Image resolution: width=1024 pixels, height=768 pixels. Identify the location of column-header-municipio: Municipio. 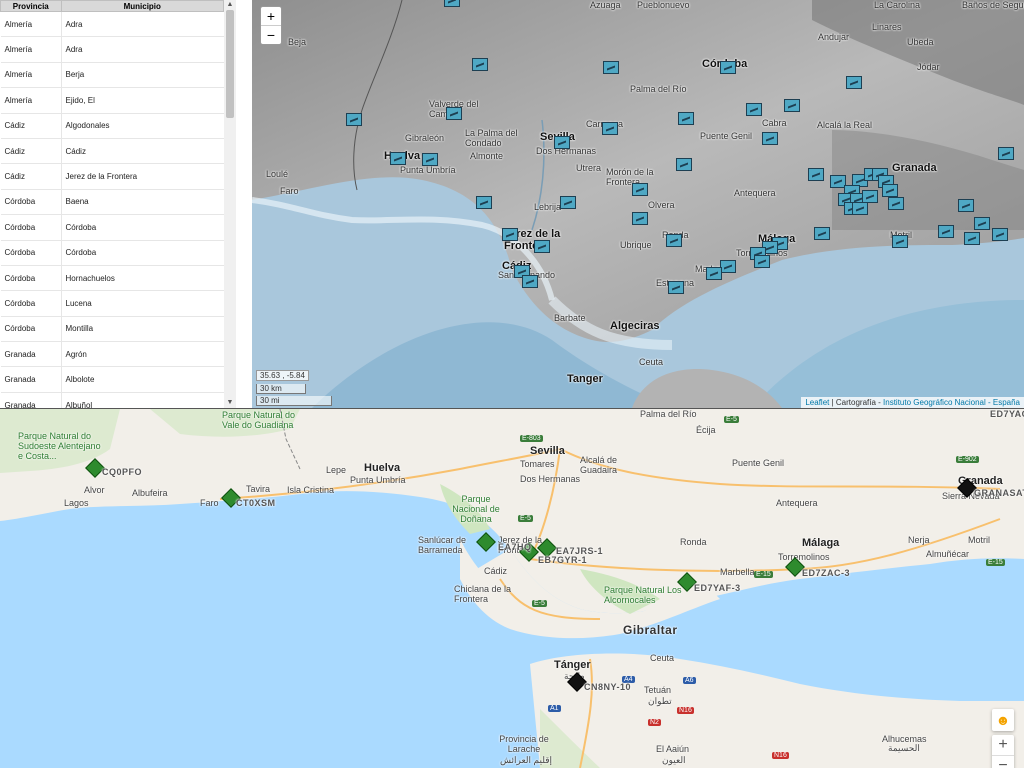
(142, 6).